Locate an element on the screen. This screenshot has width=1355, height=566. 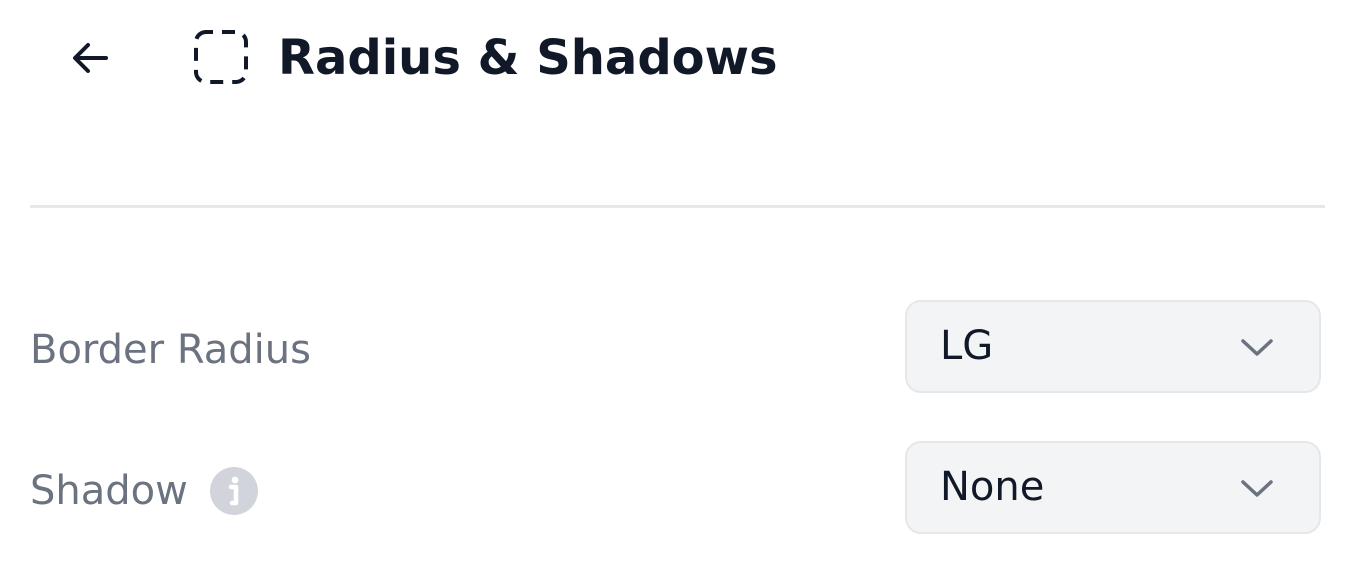
shadow-select-value: None is located at coordinates (992, 487).